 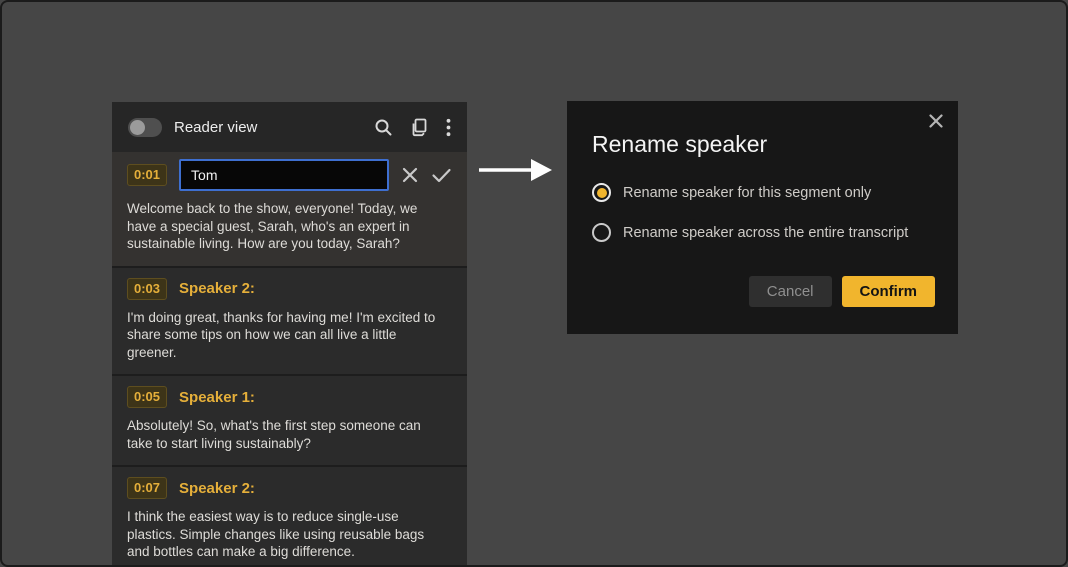 What do you see at coordinates (216, 127) in the screenshot?
I see `reader-view-label: Reader view` at bounding box center [216, 127].